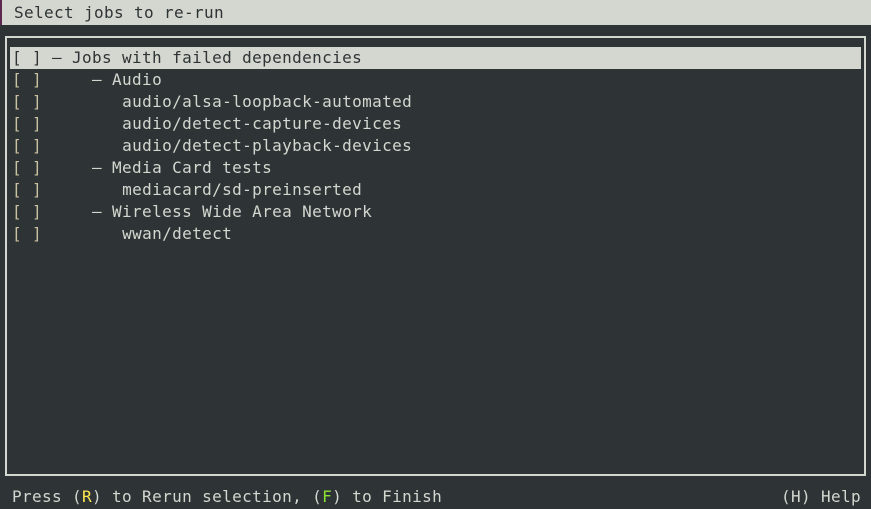 This screenshot has width=871, height=509. What do you see at coordinates (207, 57) in the screenshot?
I see `job-label: – Jobs with failed dependencies` at bounding box center [207, 57].